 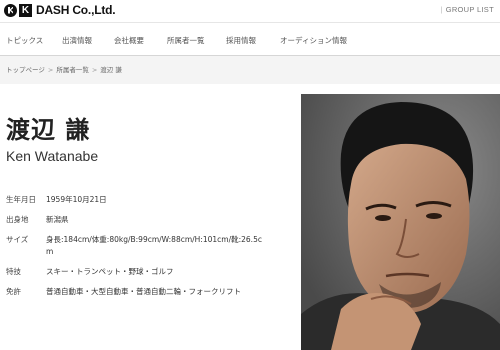 What do you see at coordinates (143, 291) in the screenshot?
I see `profile-value: 普通自動車・大型自動車・普通自動二輪・フォークリフト` at bounding box center [143, 291].